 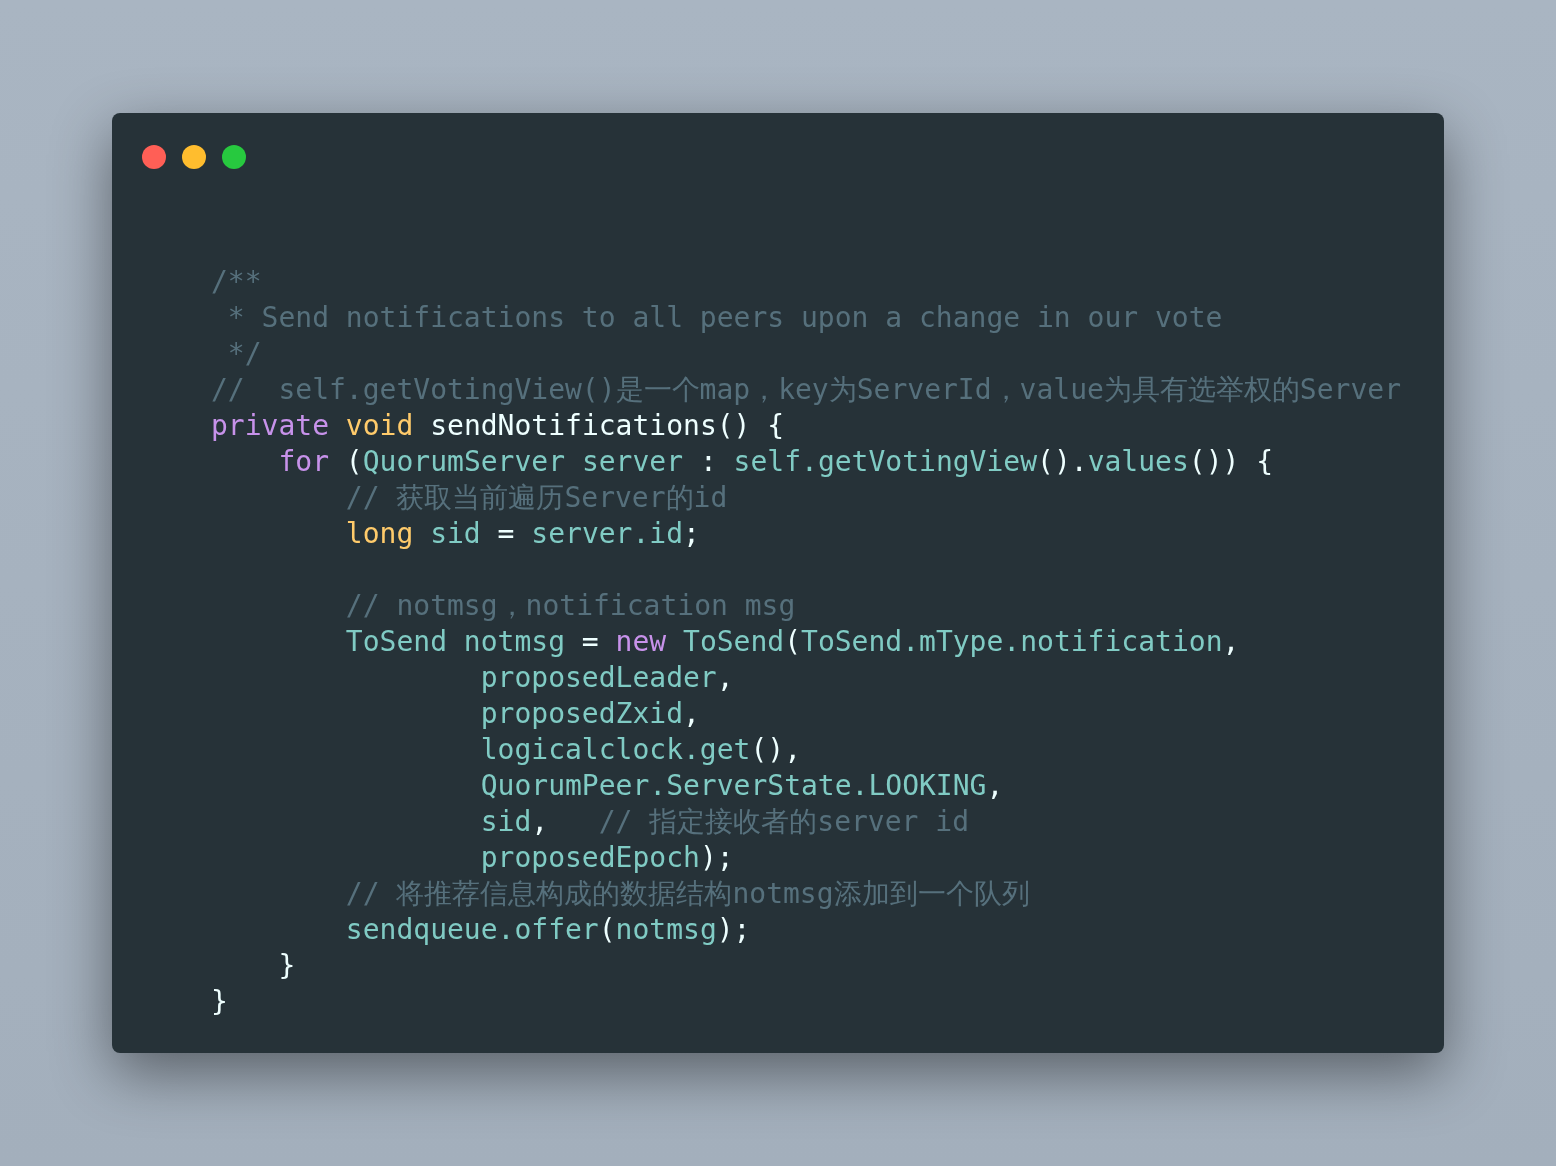 I want to click on code-identifier: notmsg, so click(x=666, y=930).